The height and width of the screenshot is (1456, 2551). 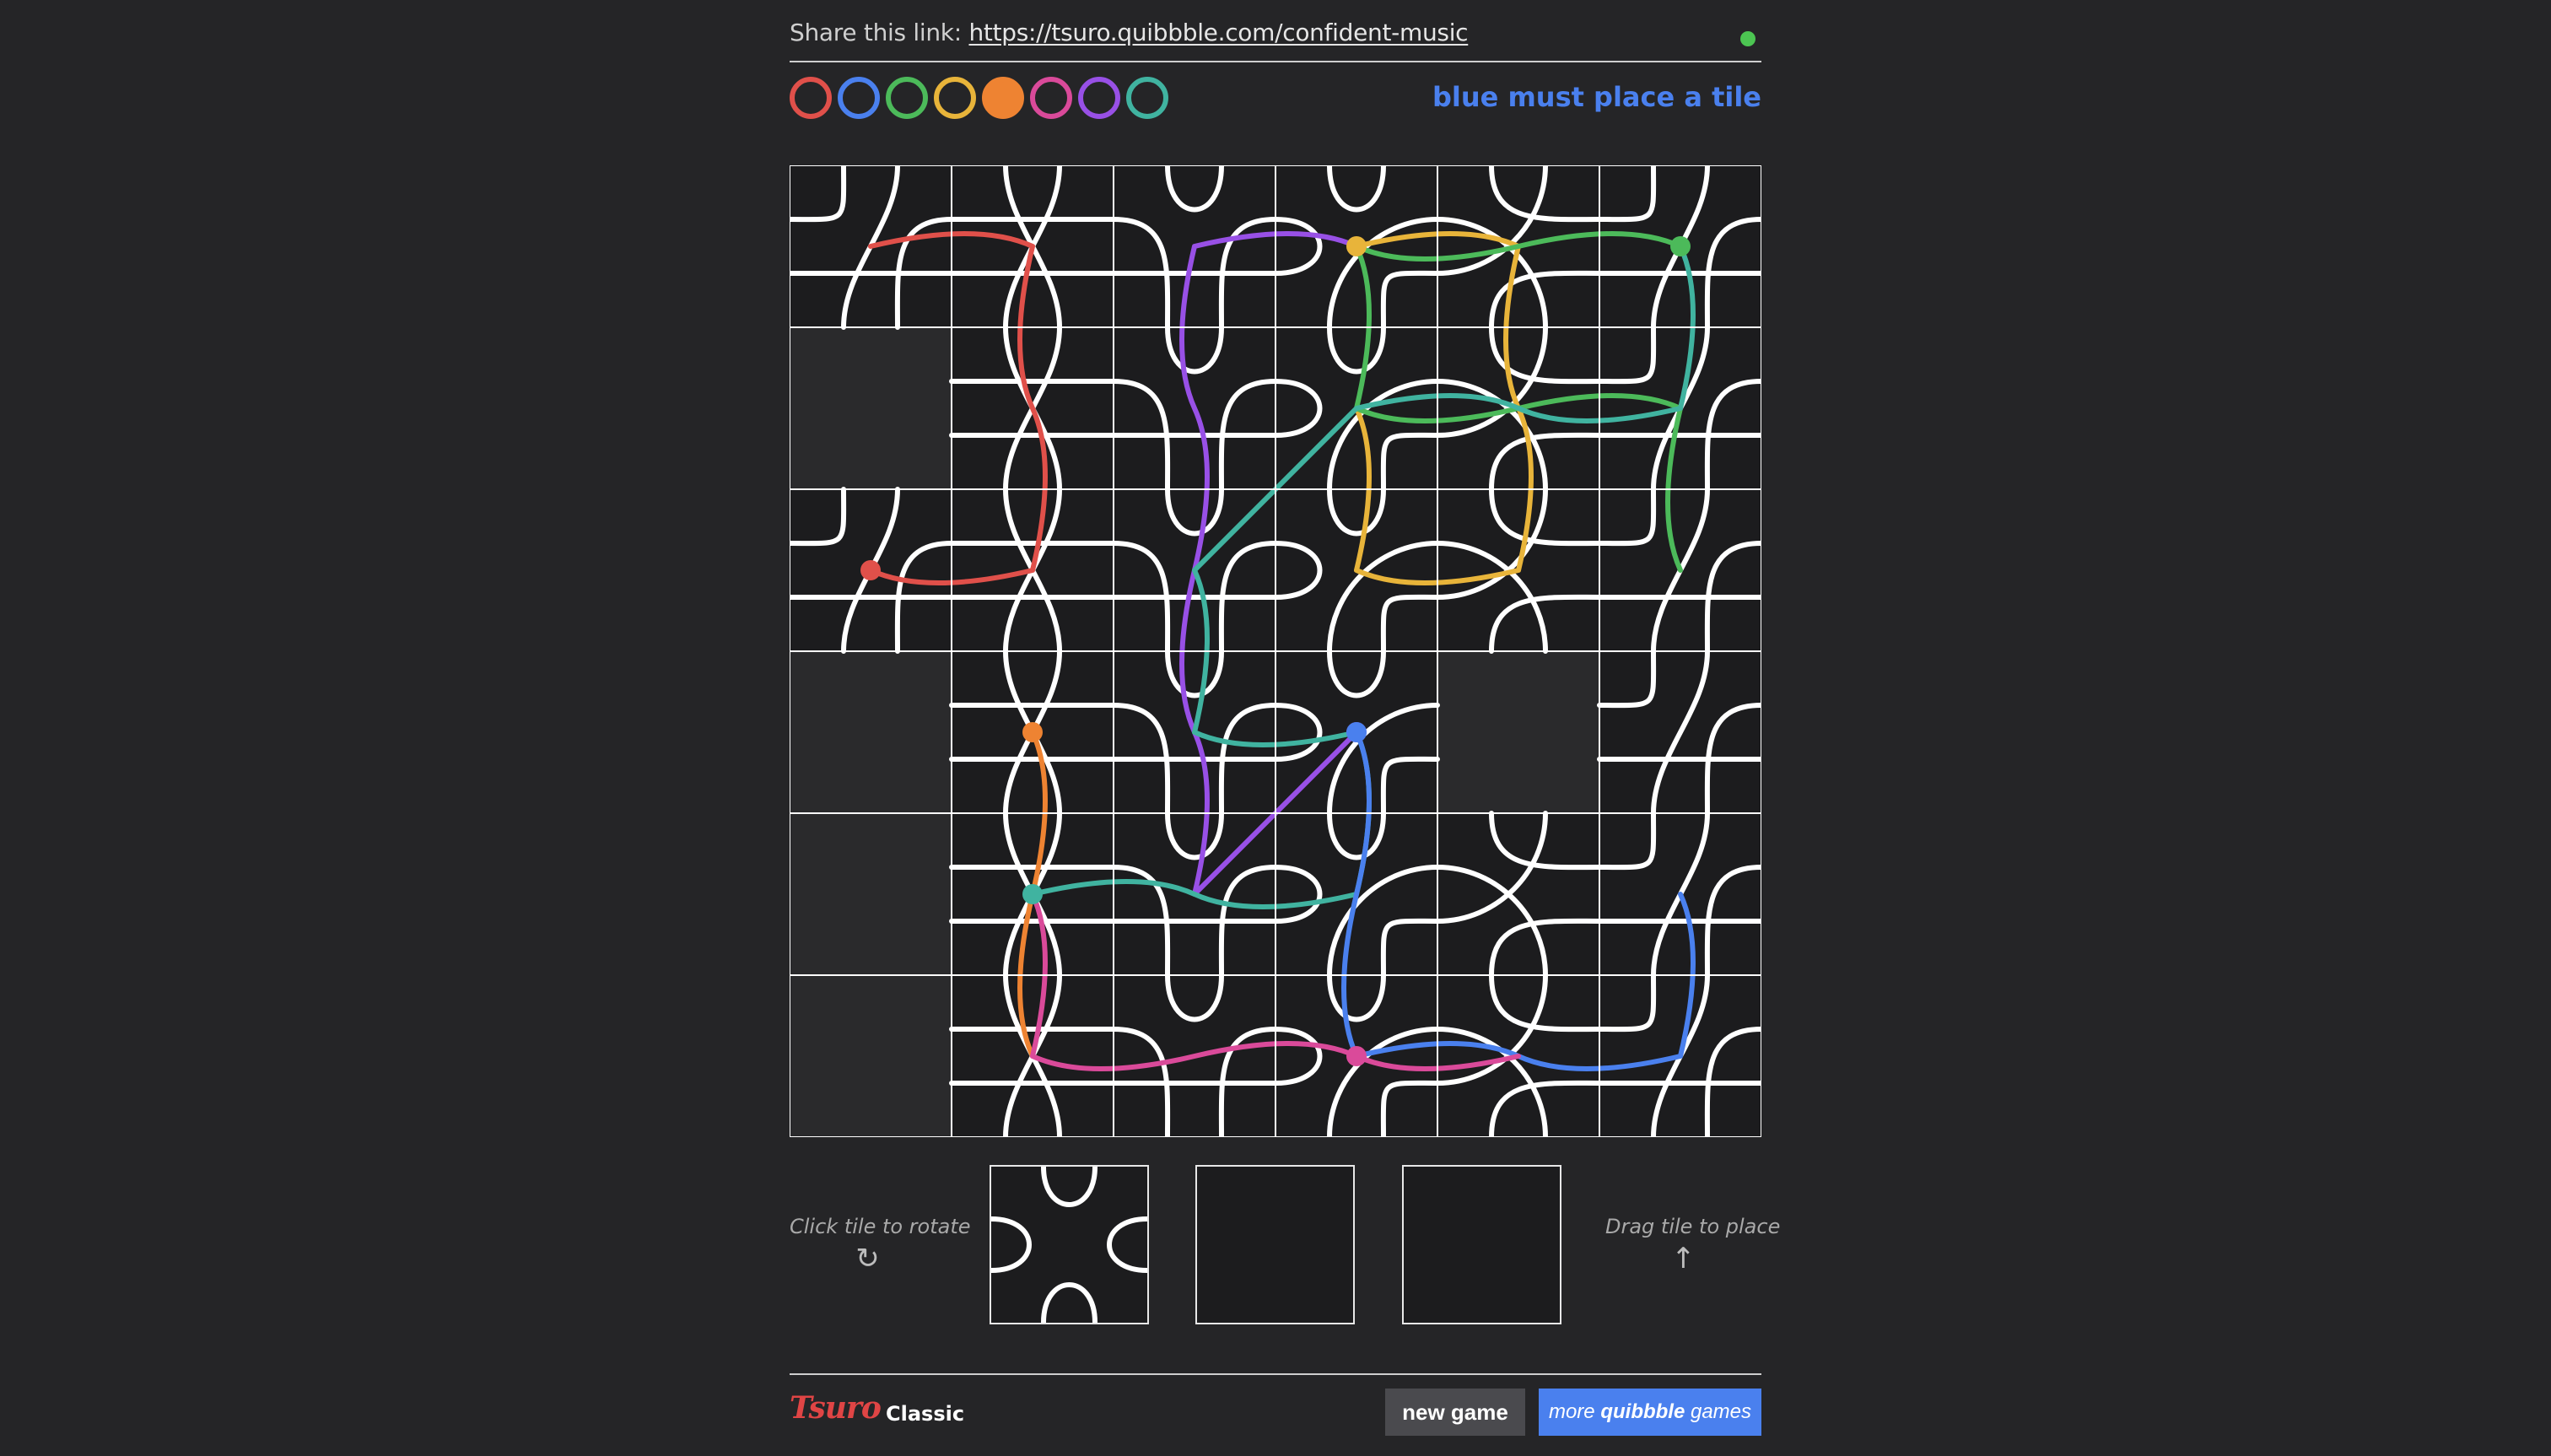 What do you see at coordinates (1051, 98) in the screenshot?
I see `player-pink-marker` at bounding box center [1051, 98].